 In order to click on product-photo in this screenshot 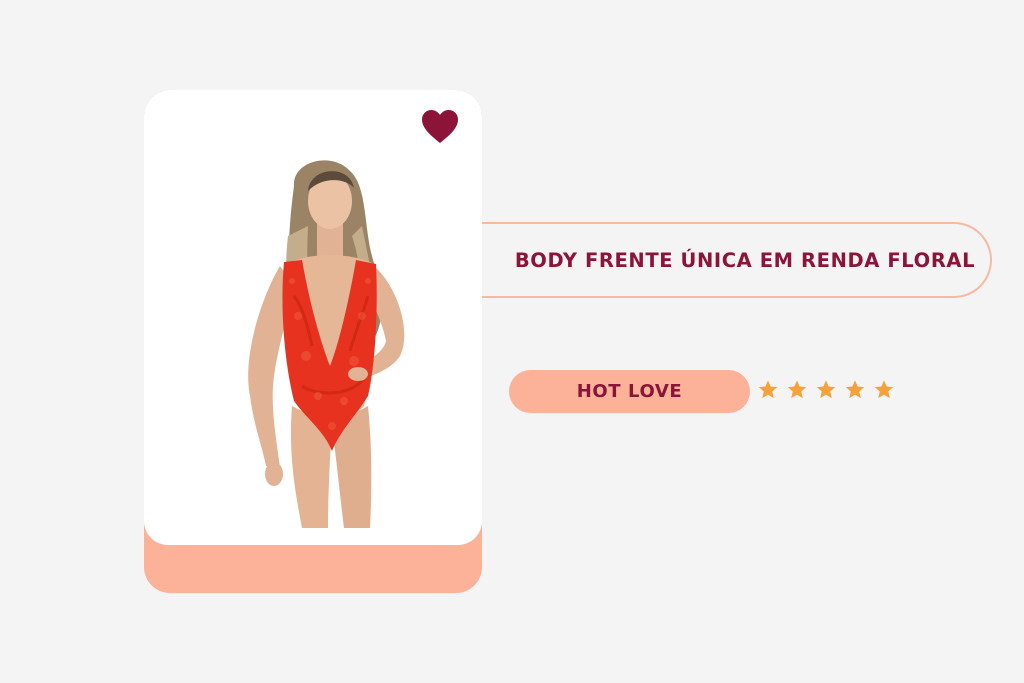, I will do `click(332, 342)`.